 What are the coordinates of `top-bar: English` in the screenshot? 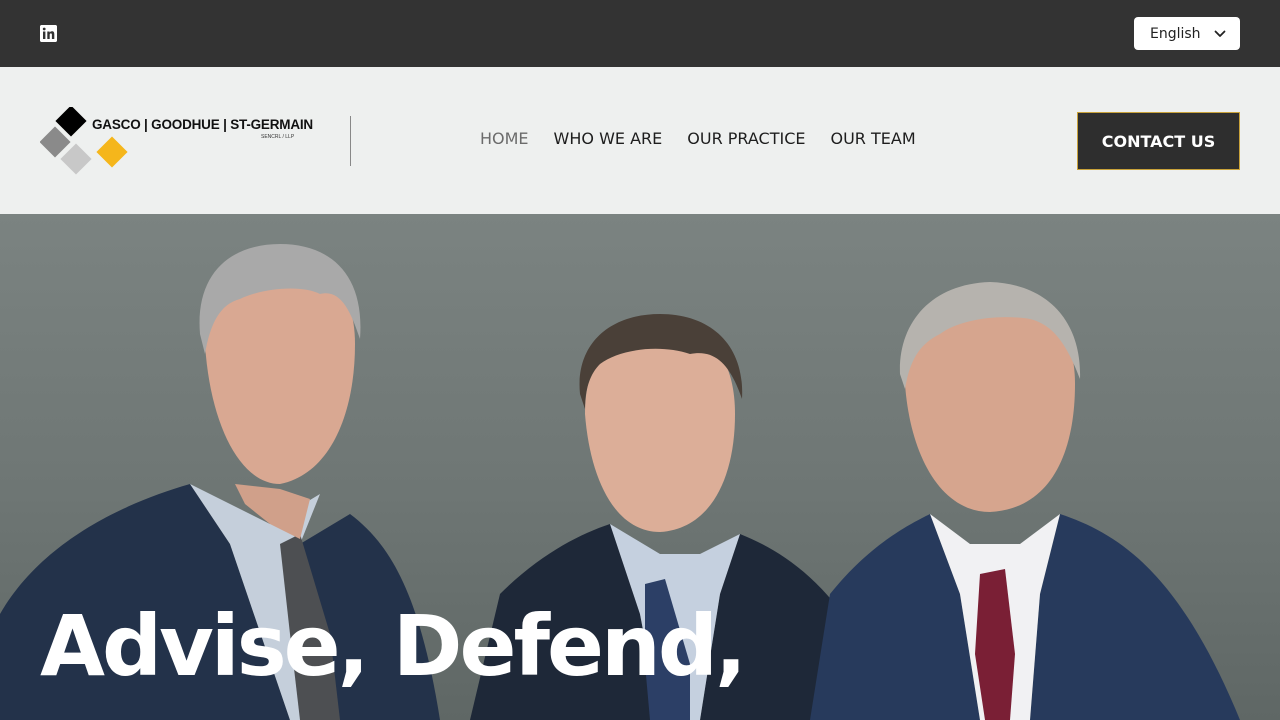 It's located at (640, 33).